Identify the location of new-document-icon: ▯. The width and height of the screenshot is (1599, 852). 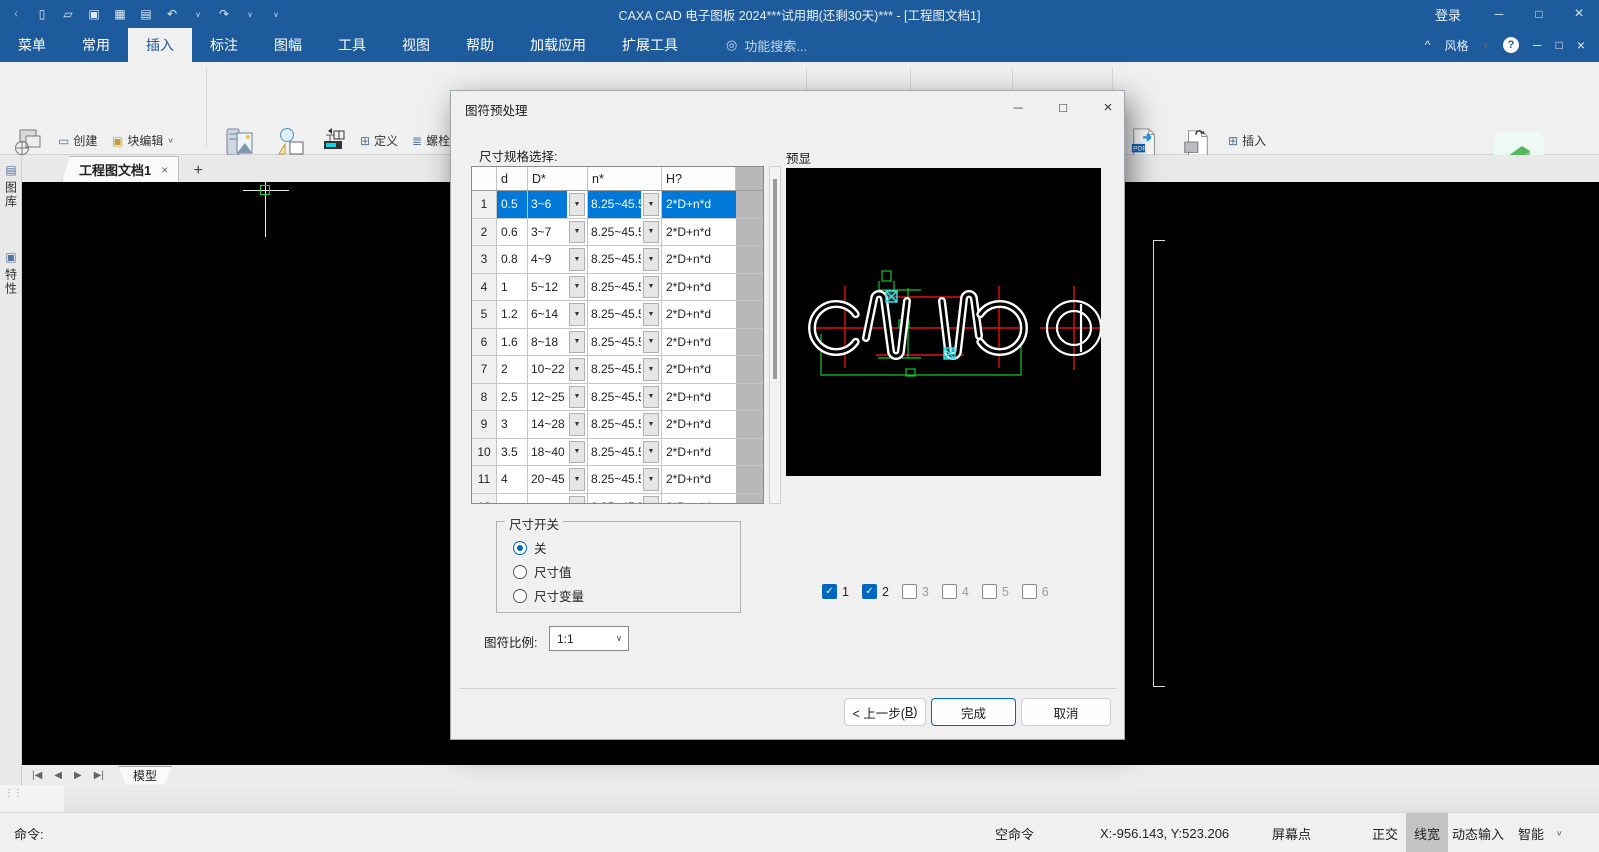
(42, 14).